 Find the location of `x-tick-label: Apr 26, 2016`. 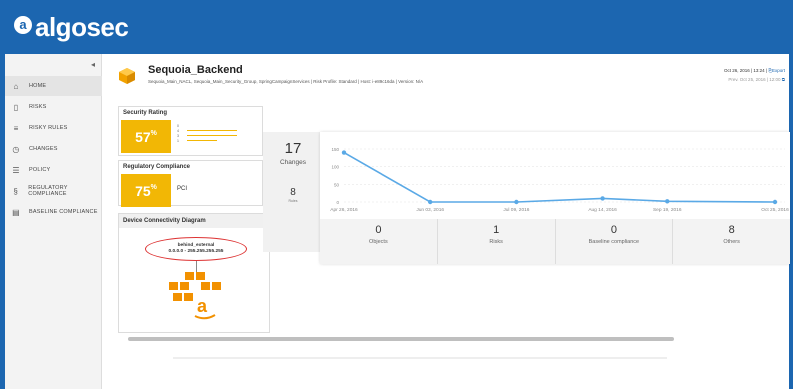

x-tick-label: Apr 26, 2016 is located at coordinates (344, 210).